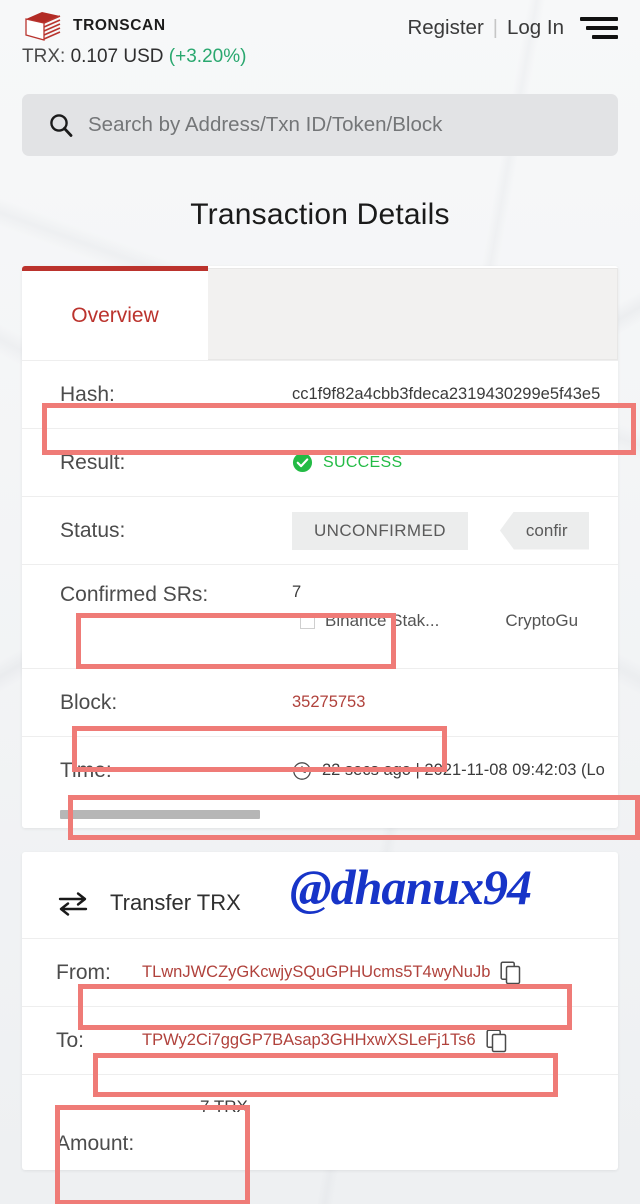 The width and height of the screenshot is (640, 1204). Describe the element at coordinates (83, 972) in the screenshot. I see `from-label: From:` at that location.